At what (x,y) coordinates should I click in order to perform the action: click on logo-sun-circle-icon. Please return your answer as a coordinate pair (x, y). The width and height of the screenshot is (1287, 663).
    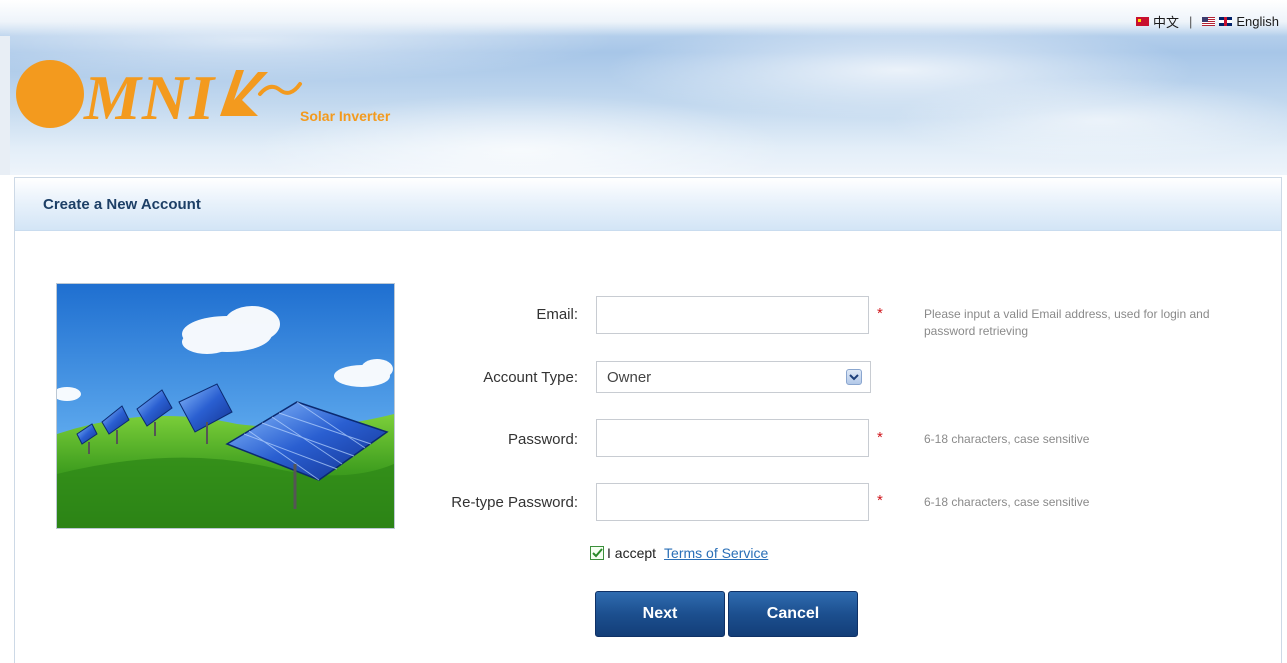
    Looking at the image, I should click on (50, 94).